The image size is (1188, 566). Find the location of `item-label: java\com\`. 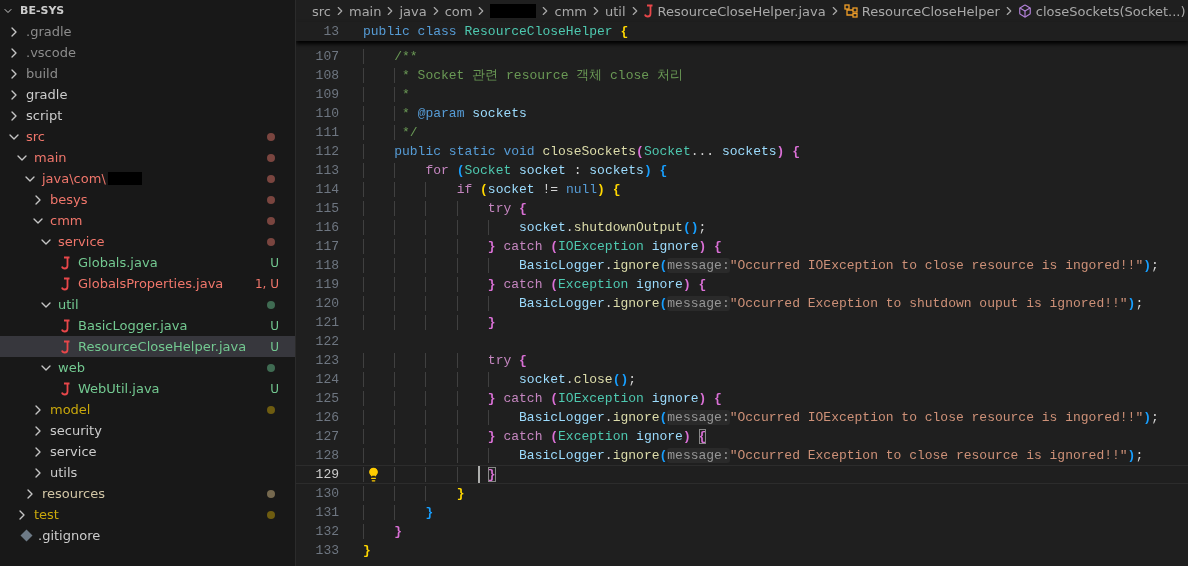

item-label: java\com\ is located at coordinates (74, 178).